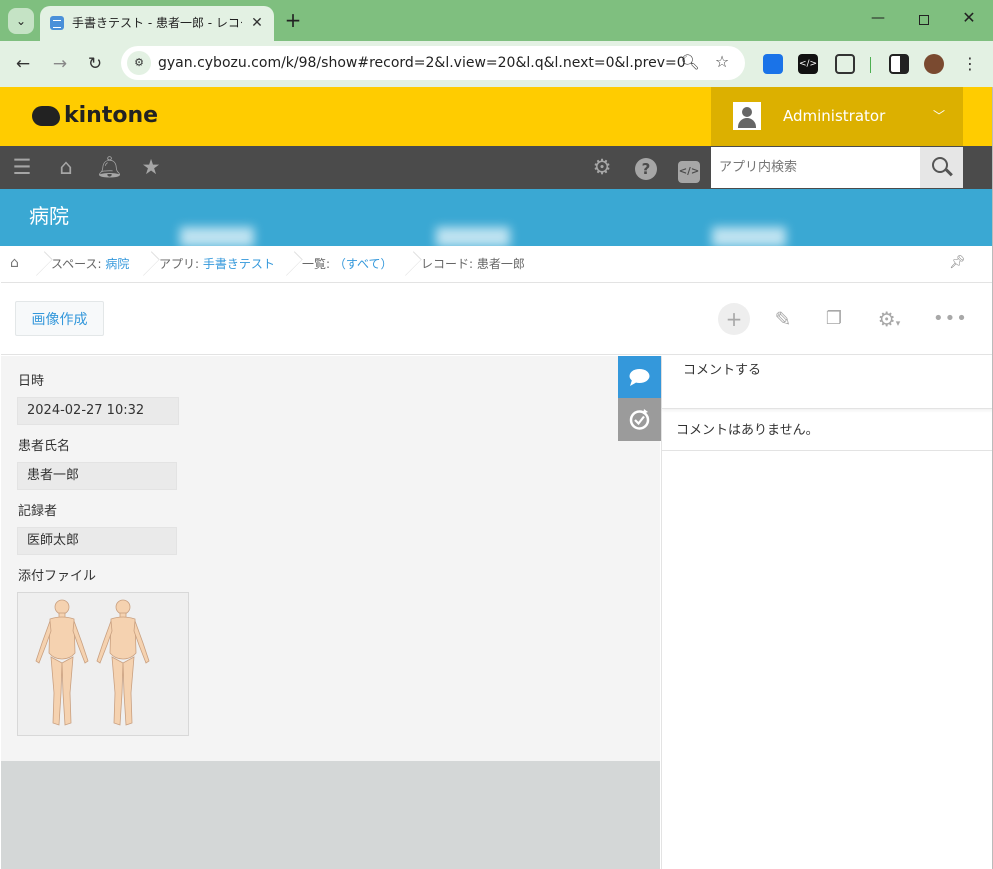 This screenshot has width=993, height=869. I want to click on browser-tab: 手書きテスト - 患者一郎 - レコード( ✕, so click(157, 23).